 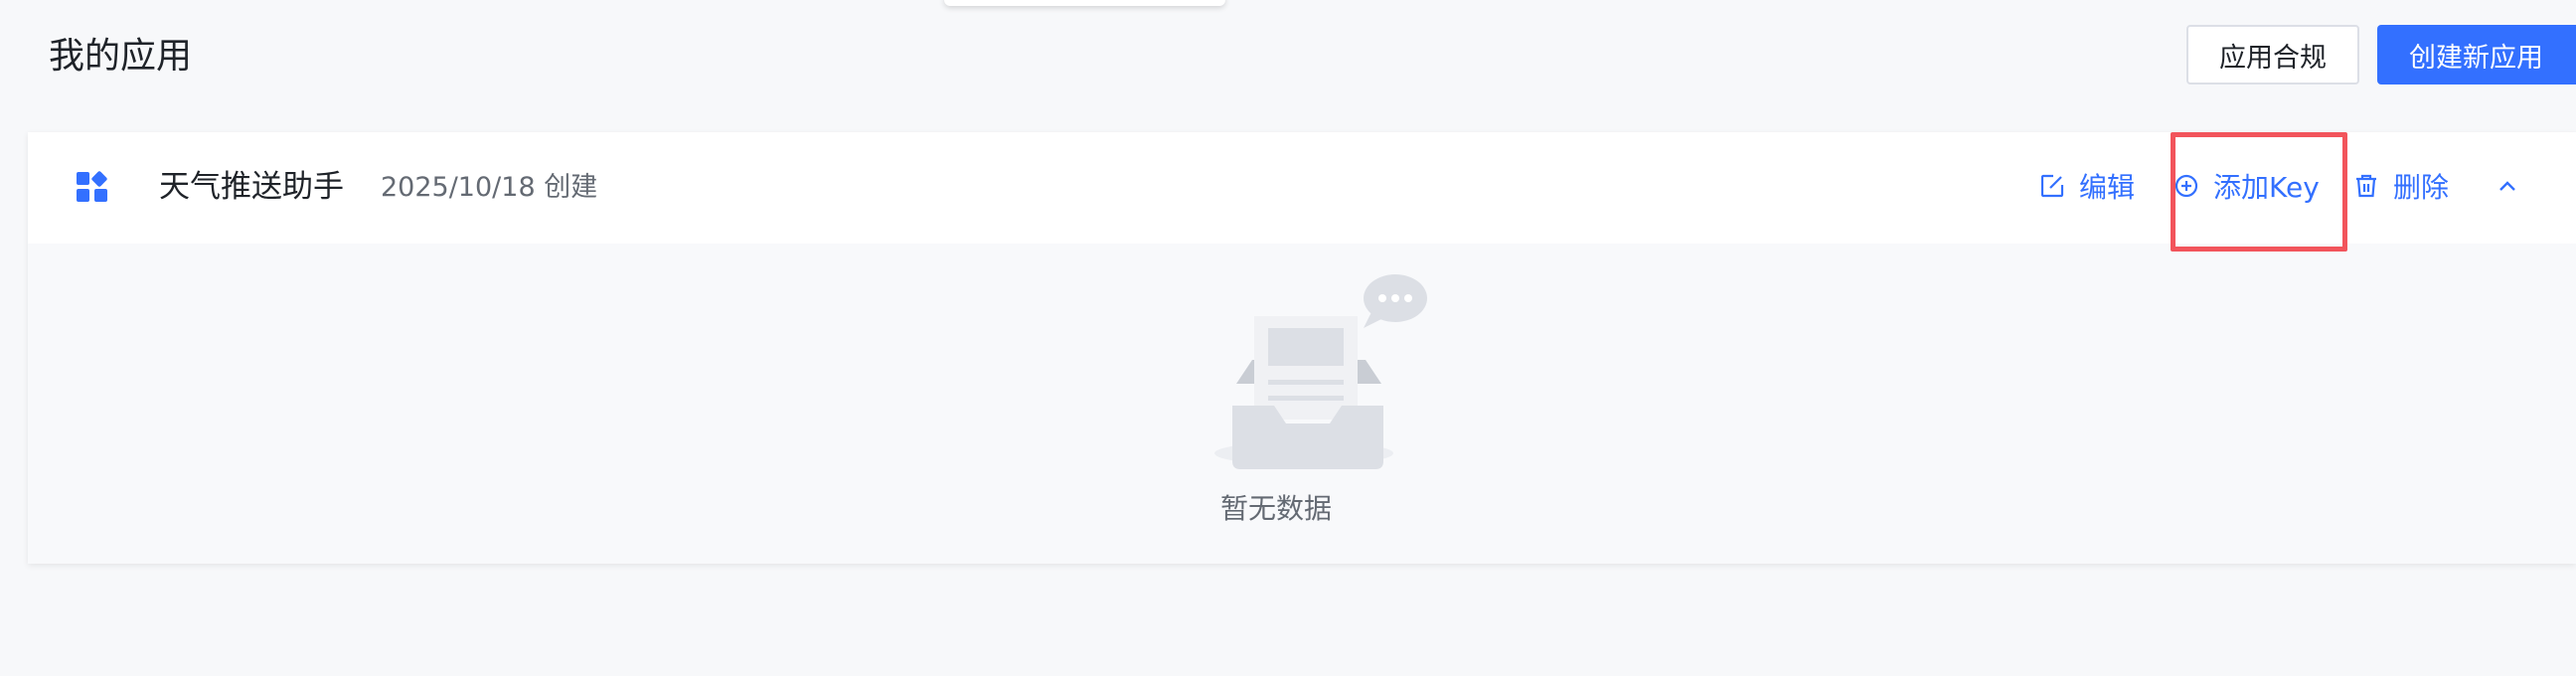 What do you see at coordinates (2476, 54) in the screenshot?
I see `create-app-button: 创建新应用` at bounding box center [2476, 54].